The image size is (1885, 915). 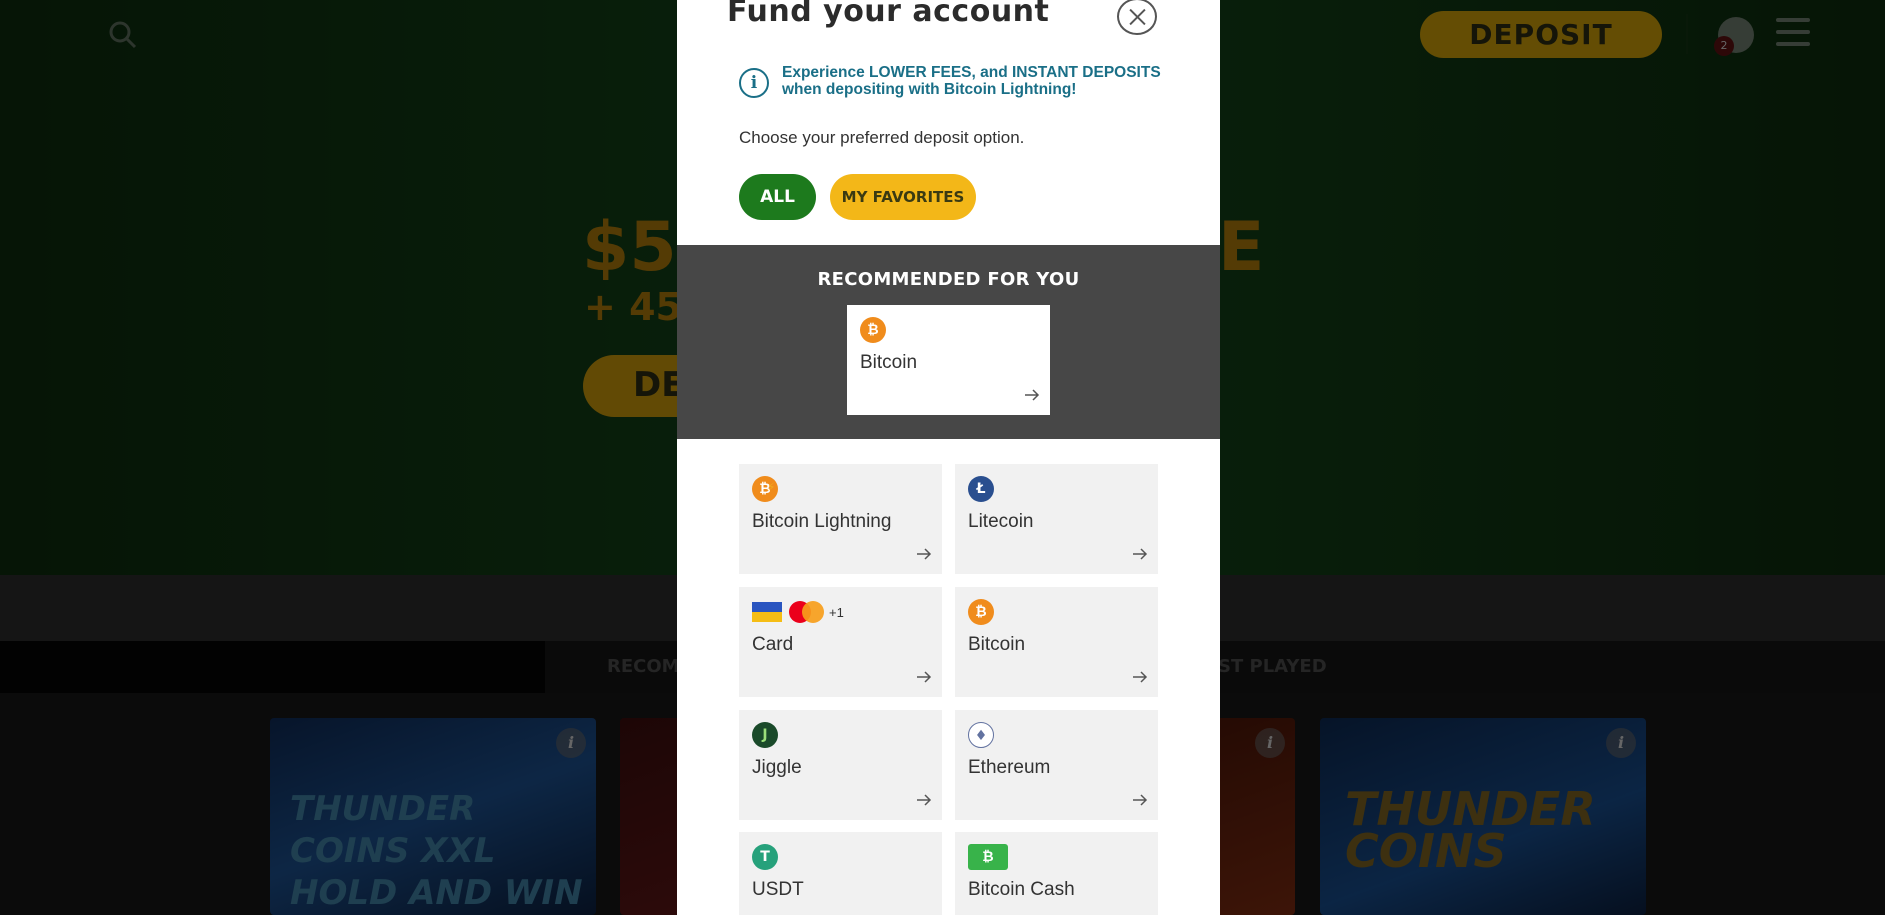 I want to click on info-icon: i, so click(x=754, y=83).